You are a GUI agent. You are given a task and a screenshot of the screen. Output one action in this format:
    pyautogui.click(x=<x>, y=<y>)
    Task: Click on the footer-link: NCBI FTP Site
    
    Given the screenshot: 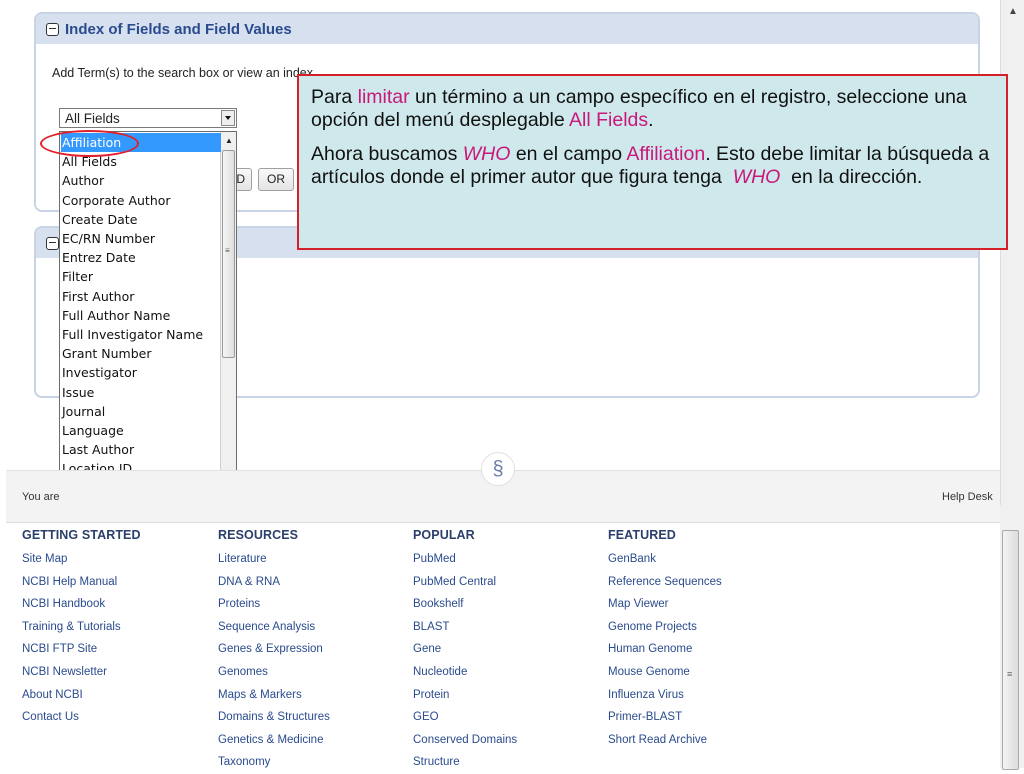 What is the action you would take?
    pyautogui.click(x=81, y=649)
    